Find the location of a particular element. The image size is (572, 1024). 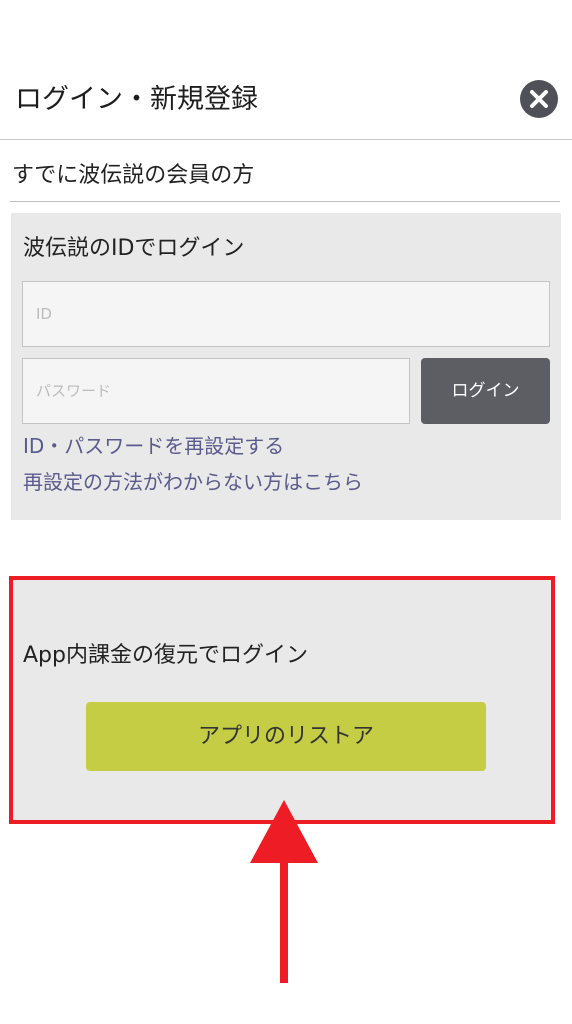

id-login-title: 波伝説のIDでログイン is located at coordinates (134, 248).